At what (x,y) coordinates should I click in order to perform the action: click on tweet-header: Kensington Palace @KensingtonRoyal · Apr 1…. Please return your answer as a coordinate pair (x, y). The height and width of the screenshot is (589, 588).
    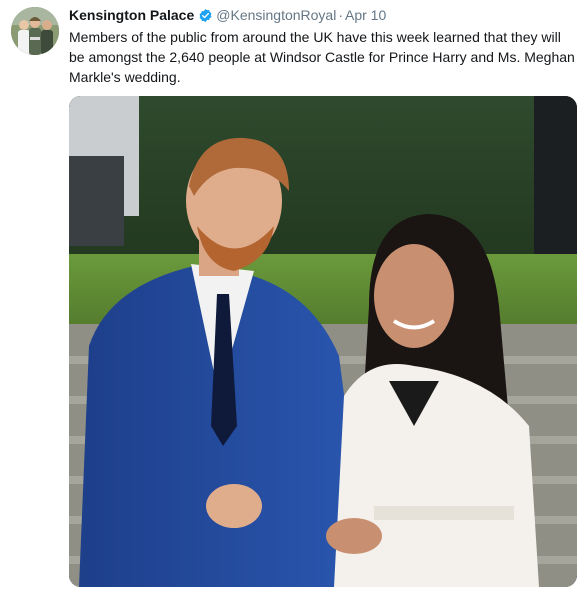
    Looking at the image, I should click on (227, 15).